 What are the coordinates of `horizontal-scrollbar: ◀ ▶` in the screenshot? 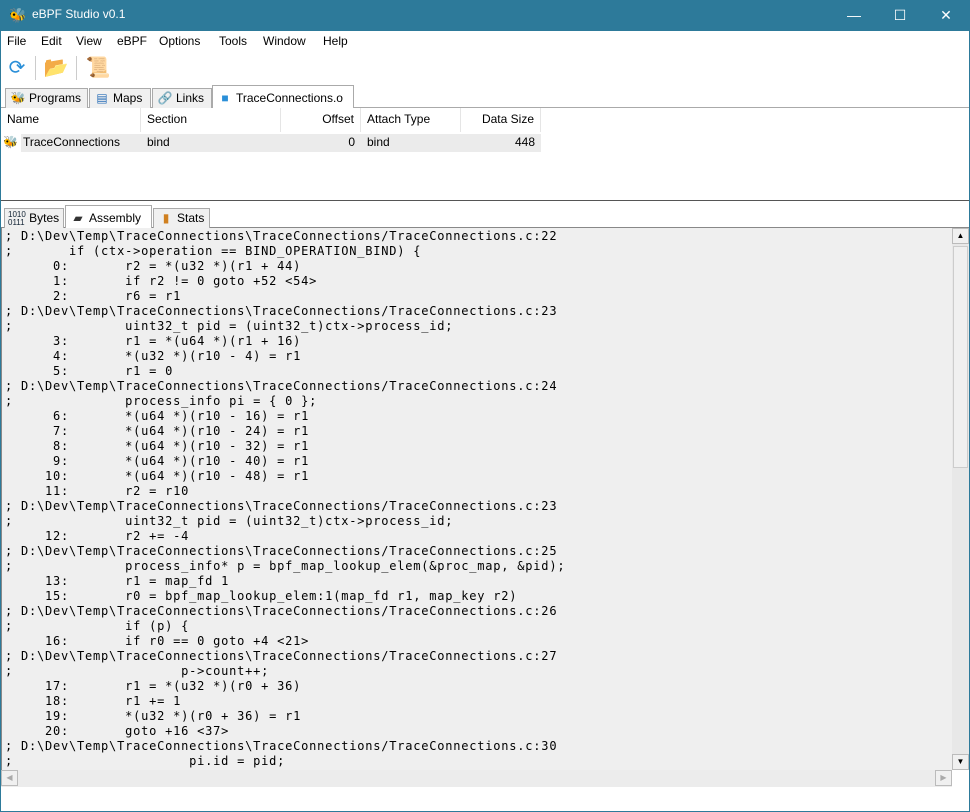 It's located at (476, 778).